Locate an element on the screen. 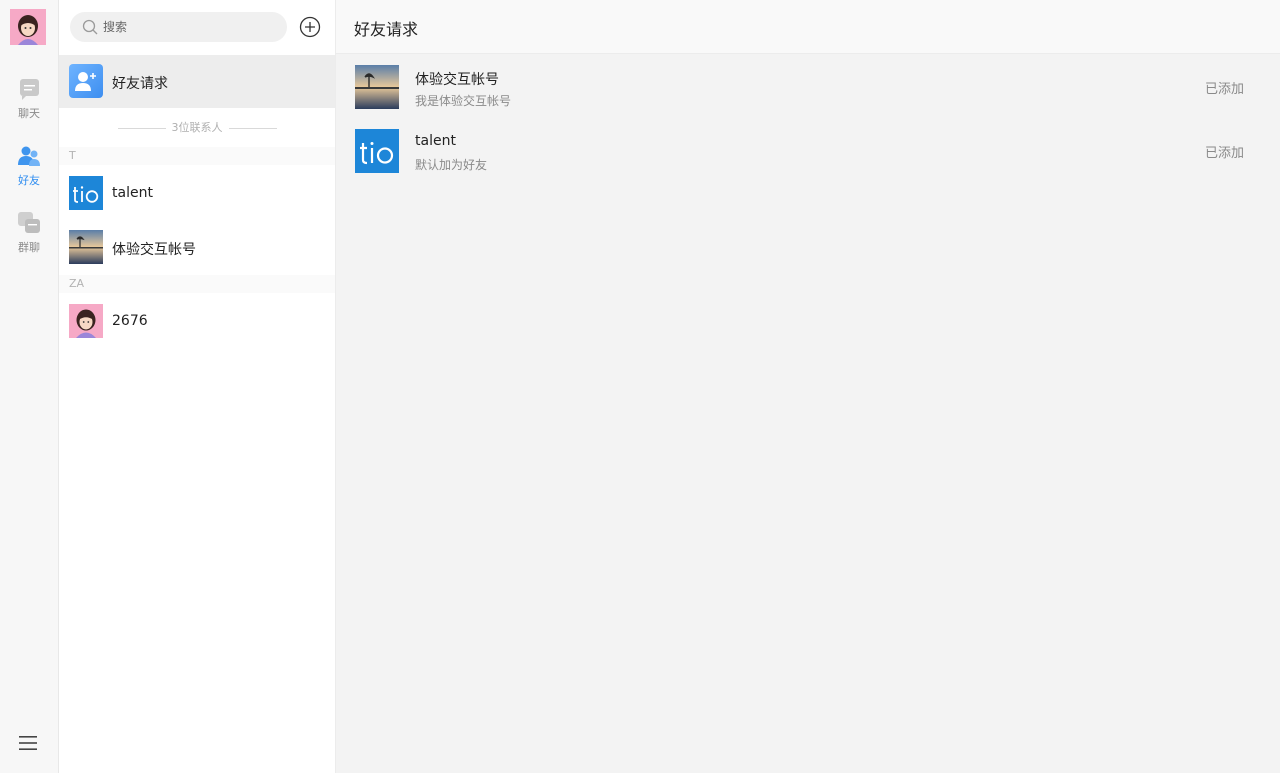 Image resolution: width=1280 pixels, height=773 pixels. chat-icon is located at coordinates (29, 89).